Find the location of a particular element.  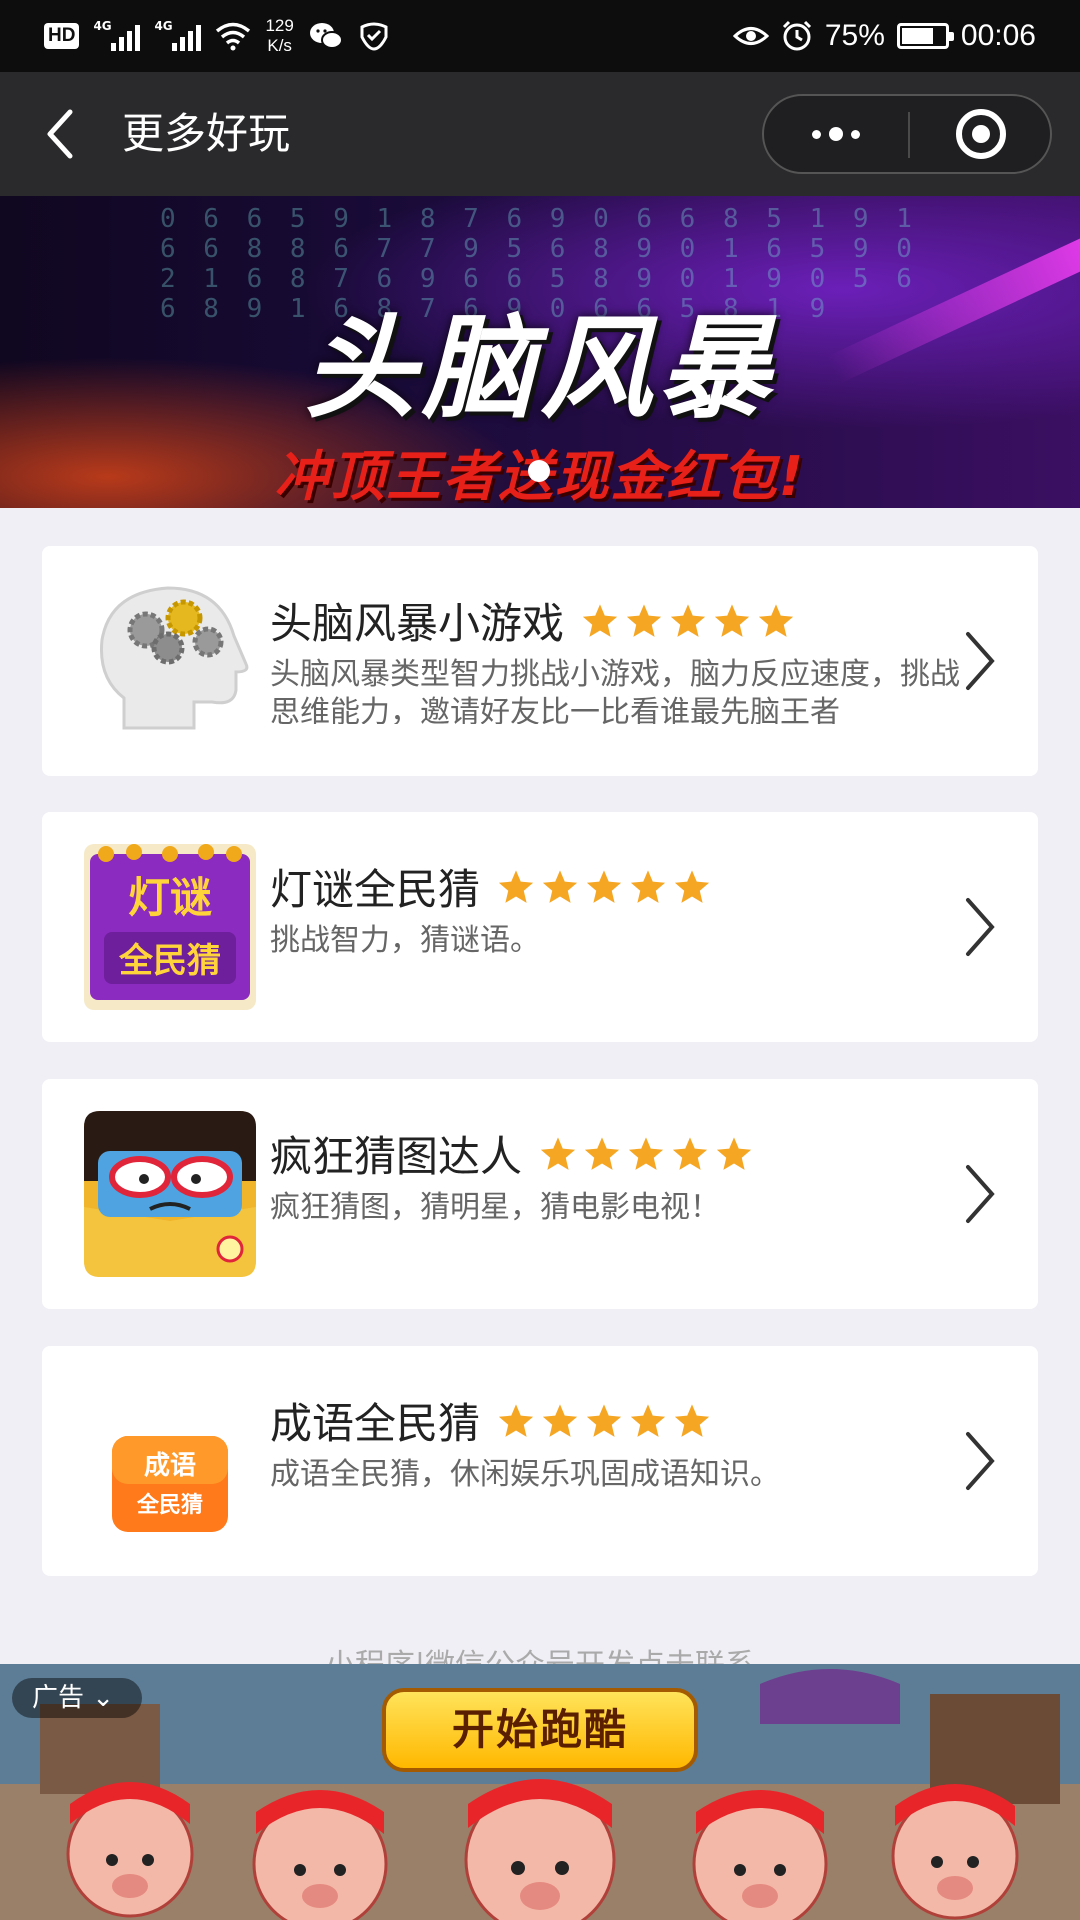

banner-title: 头脑风暴 is located at coordinates (540, 369).